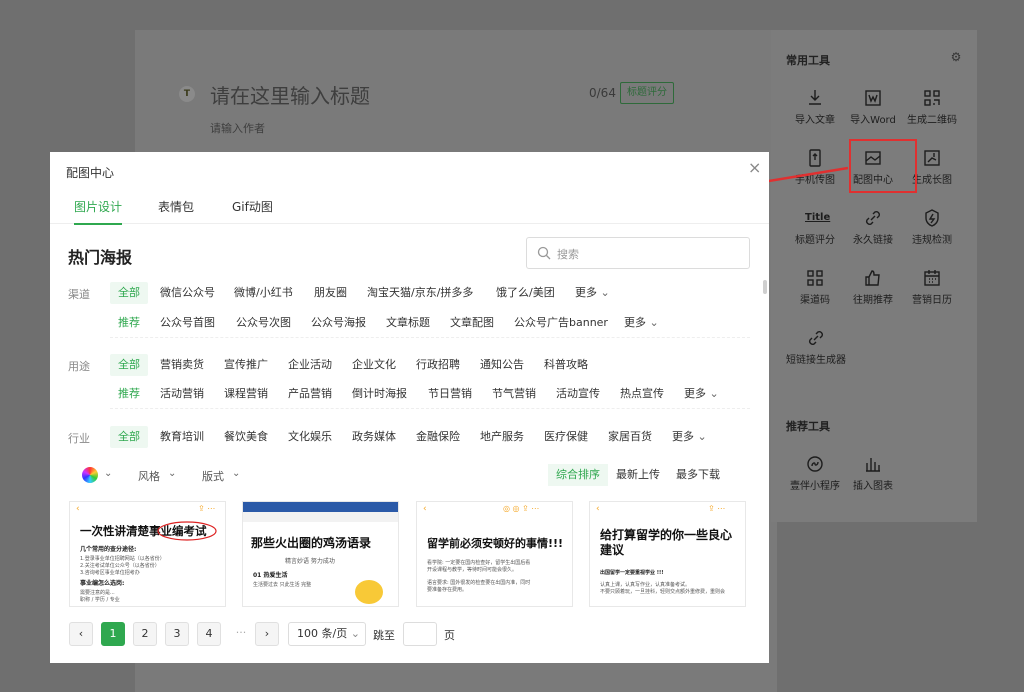 The height and width of the screenshot is (692, 1024). Describe the element at coordinates (472, 323) in the screenshot. I see `filter-chip: 文章配图` at that location.